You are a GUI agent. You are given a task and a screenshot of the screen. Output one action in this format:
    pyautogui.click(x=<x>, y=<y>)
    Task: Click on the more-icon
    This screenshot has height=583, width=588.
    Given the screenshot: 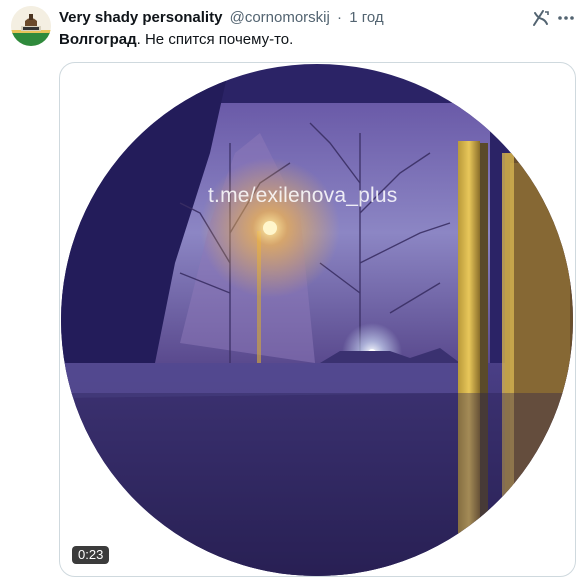 What is the action you would take?
    pyautogui.click(x=566, y=18)
    